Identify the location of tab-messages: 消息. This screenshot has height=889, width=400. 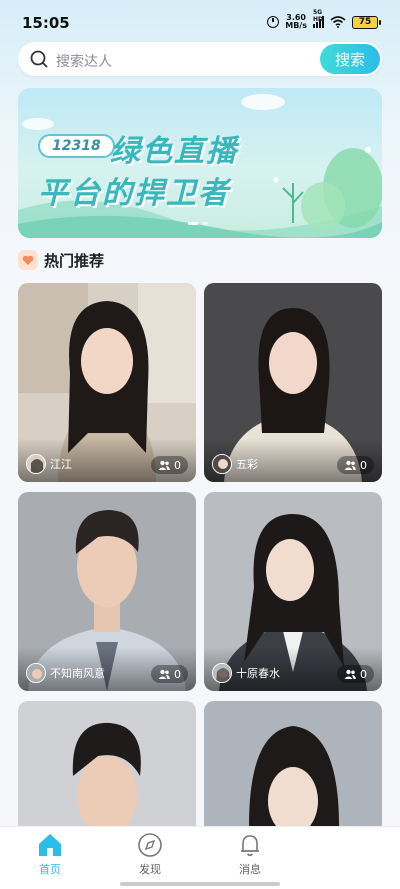
(250, 856).